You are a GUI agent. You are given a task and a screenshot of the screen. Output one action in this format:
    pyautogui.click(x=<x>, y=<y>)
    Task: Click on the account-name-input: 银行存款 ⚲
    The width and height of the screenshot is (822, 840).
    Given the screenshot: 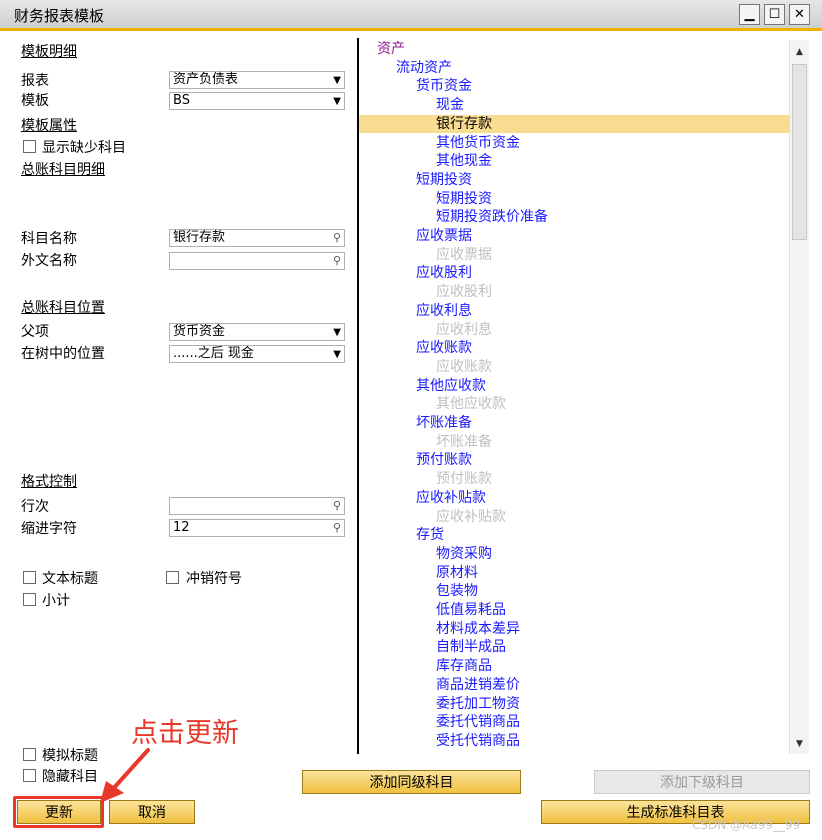 What is the action you would take?
    pyautogui.click(x=257, y=238)
    